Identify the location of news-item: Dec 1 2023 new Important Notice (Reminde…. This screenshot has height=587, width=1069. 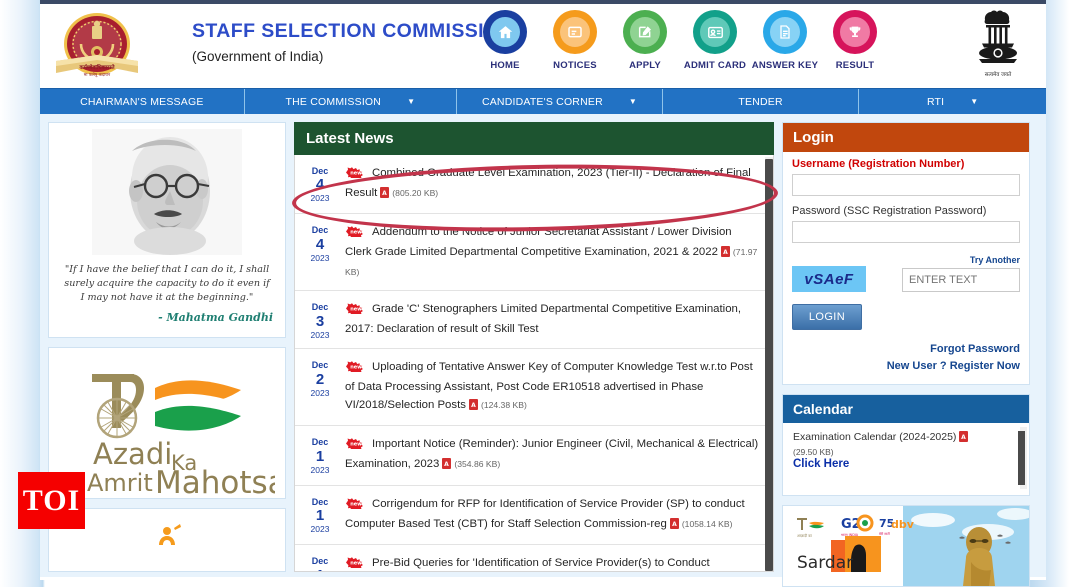
(534, 456).